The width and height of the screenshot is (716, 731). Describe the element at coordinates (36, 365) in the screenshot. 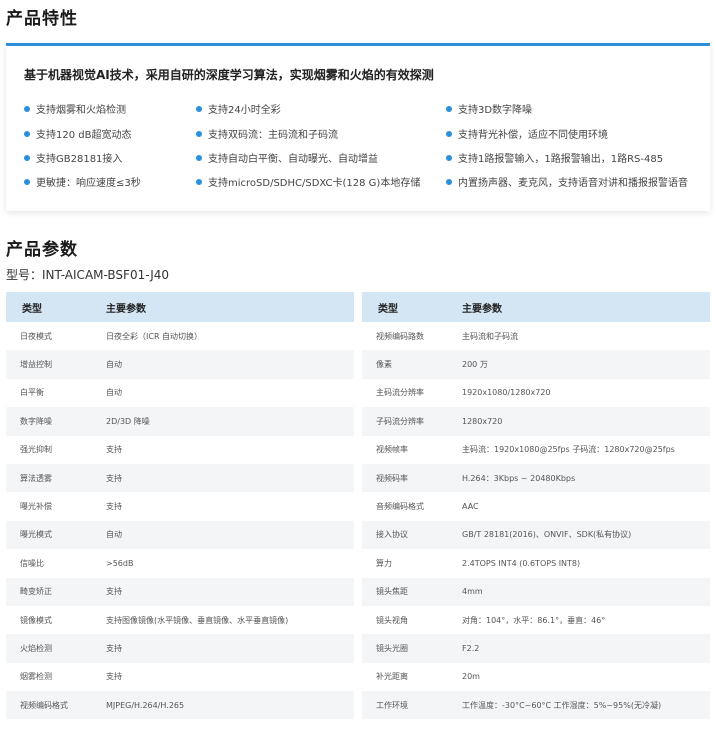

I see `cell-type: 增益控制` at that location.